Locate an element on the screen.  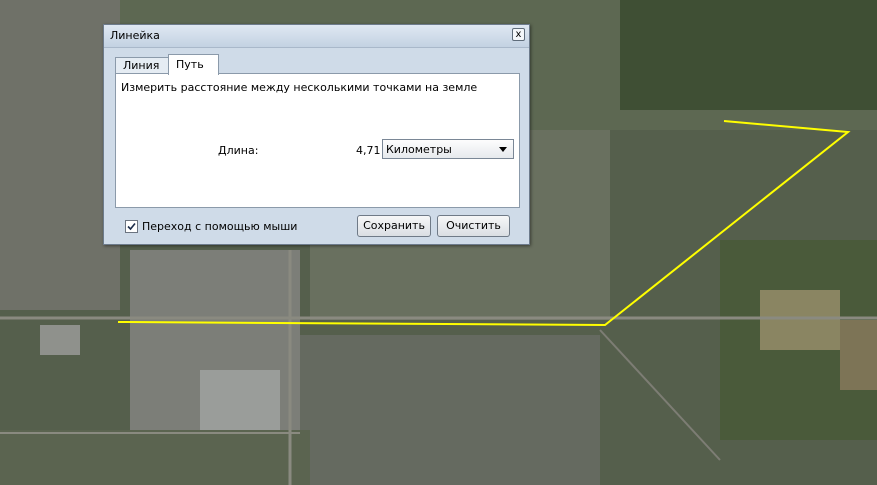
tab-path: Путь is located at coordinates (193, 64).